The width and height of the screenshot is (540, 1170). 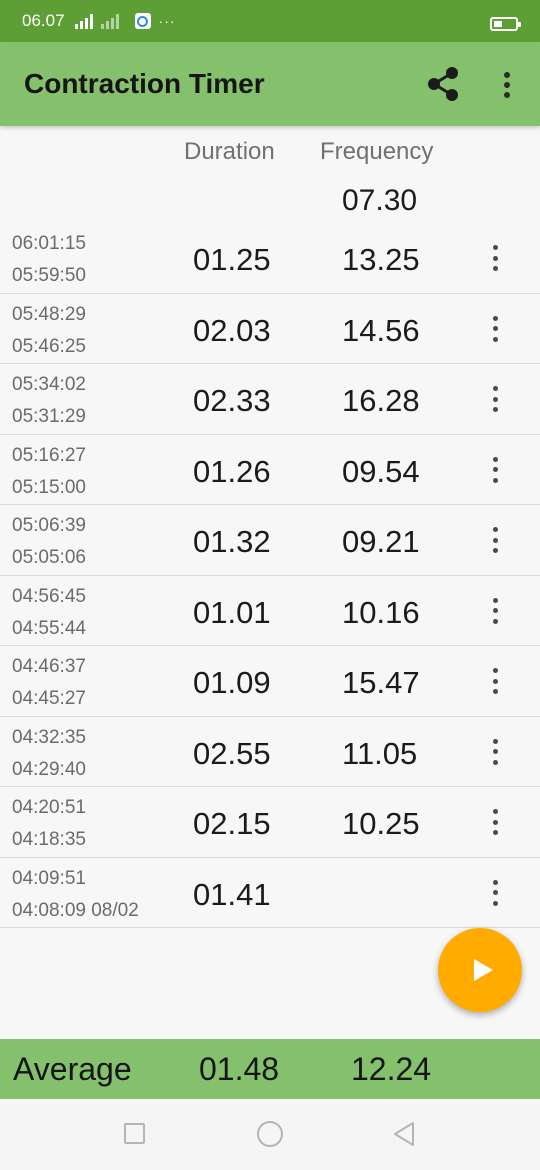 I want to click on end-time: 04:32:35, so click(x=49, y=737).